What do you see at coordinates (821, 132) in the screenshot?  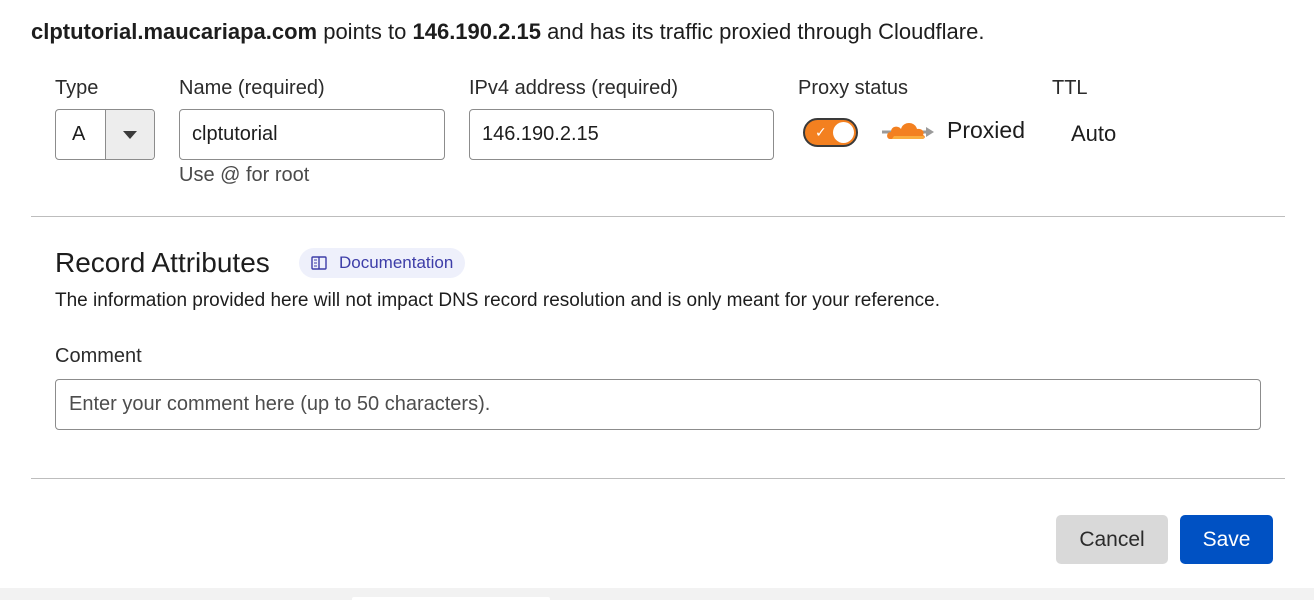 I see `check-icon: ✓` at bounding box center [821, 132].